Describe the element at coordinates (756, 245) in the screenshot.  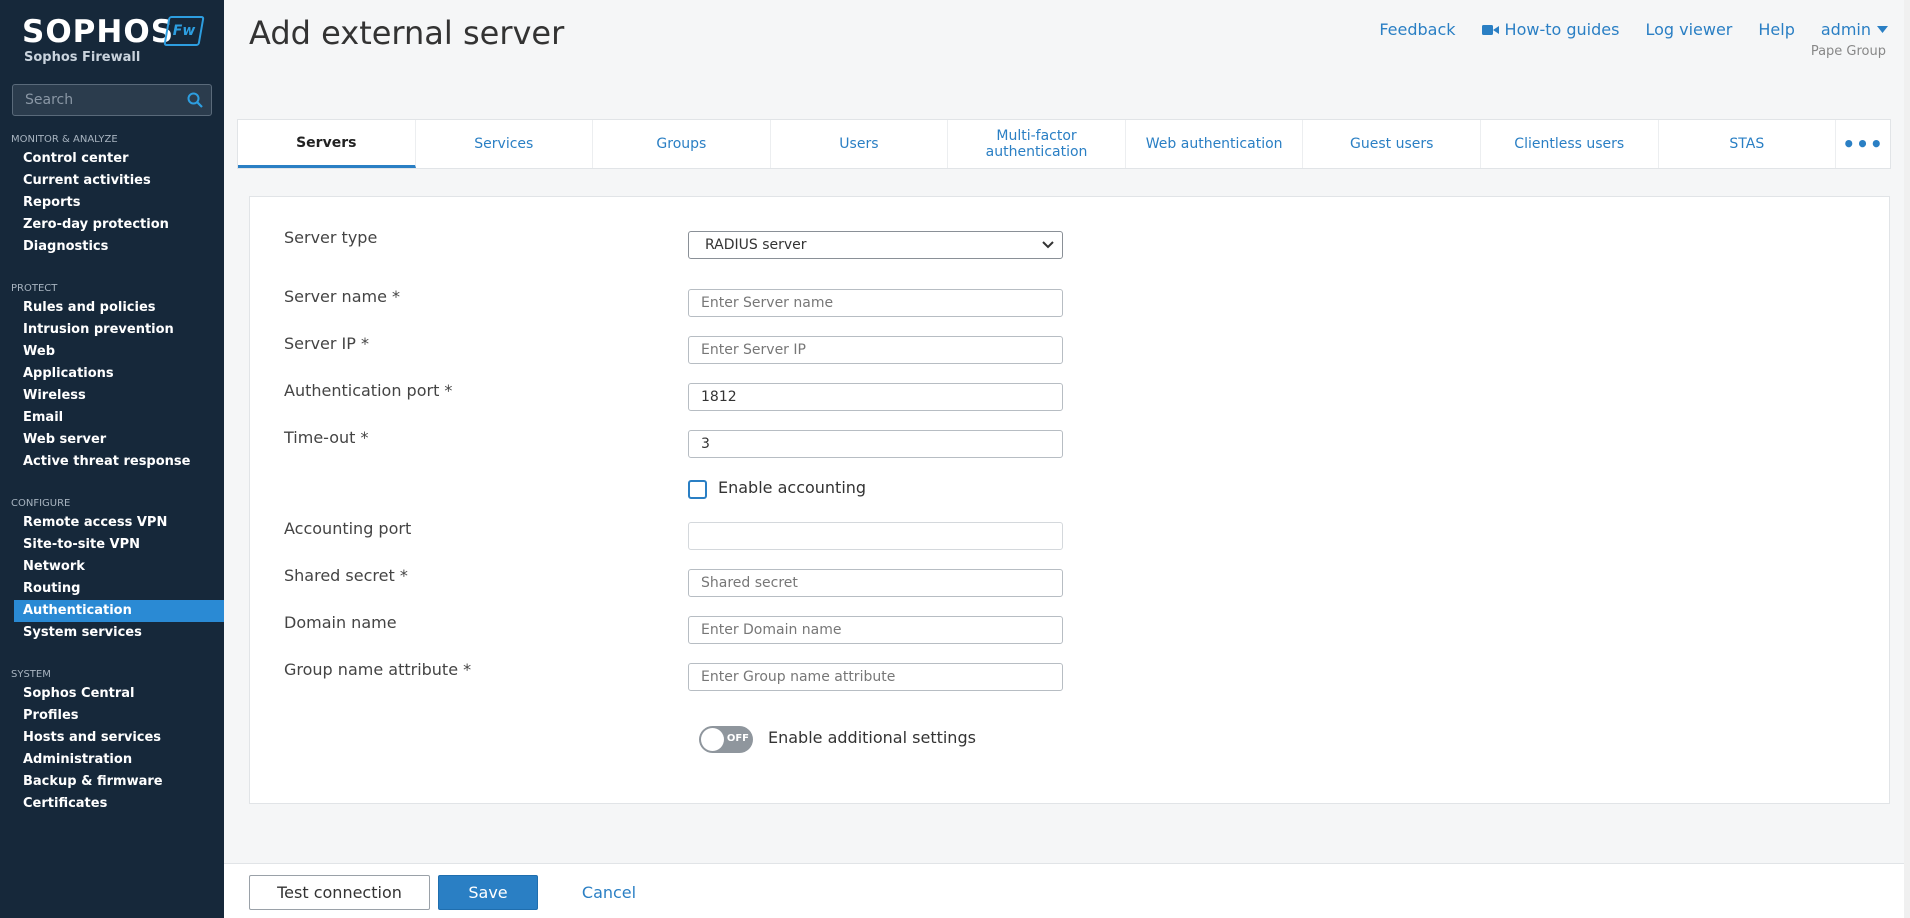
I see `server-type-value: RADIUS server` at that location.